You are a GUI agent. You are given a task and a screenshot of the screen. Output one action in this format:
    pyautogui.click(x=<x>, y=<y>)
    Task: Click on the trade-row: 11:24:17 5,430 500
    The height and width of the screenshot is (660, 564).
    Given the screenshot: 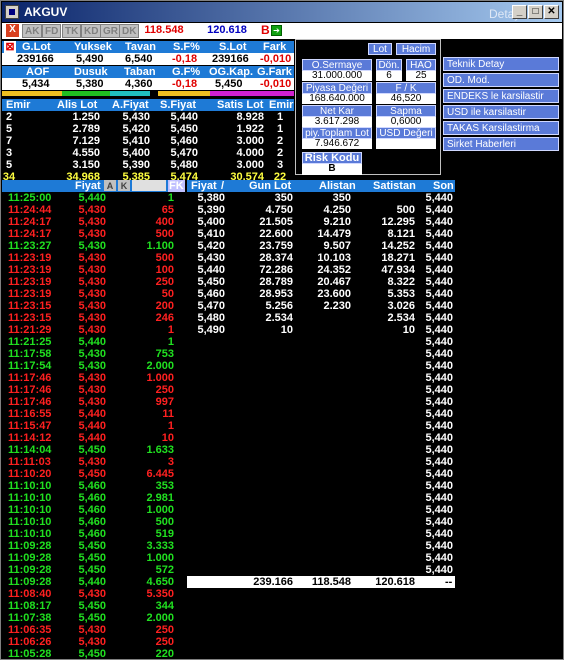 What is the action you would take?
    pyautogui.click(x=93, y=234)
    